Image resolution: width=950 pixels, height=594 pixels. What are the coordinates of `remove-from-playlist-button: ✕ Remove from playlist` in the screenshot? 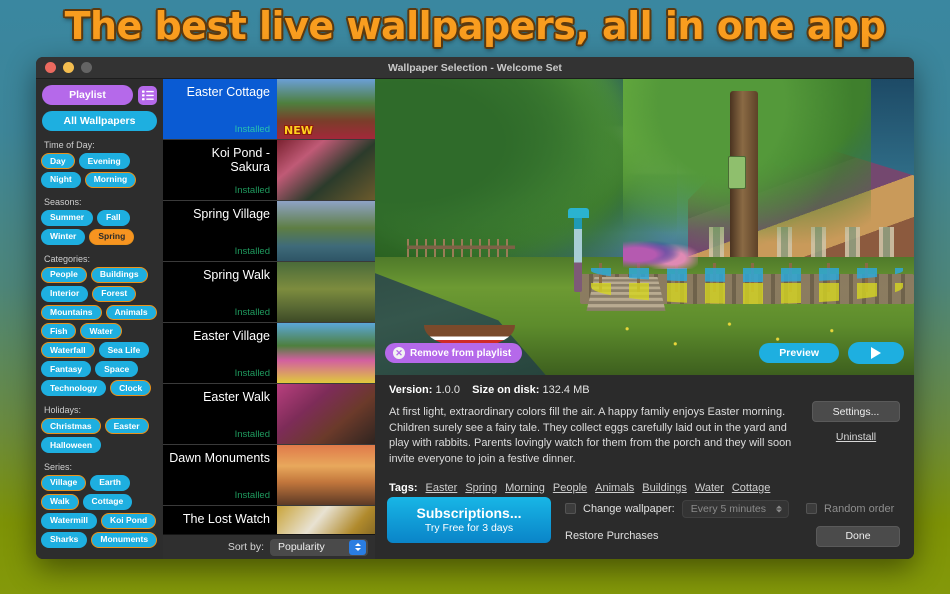 It's located at (454, 353).